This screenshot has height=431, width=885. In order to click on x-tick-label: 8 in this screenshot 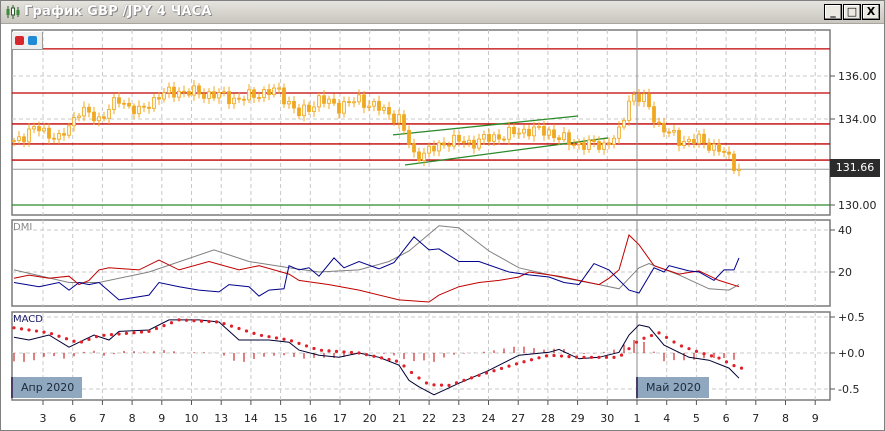, I will do `click(132, 418)`.